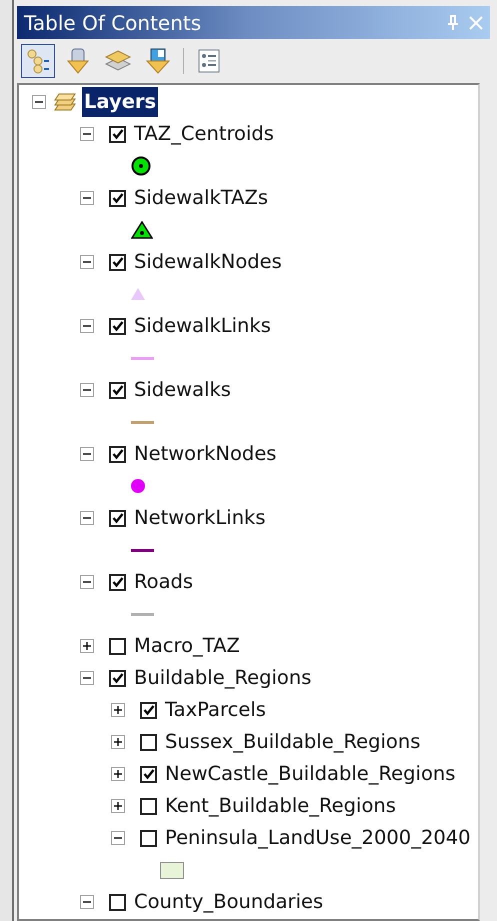  What do you see at coordinates (65, 102) in the screenshot?
I see `layers-icon` at bounding box center [65, 102].